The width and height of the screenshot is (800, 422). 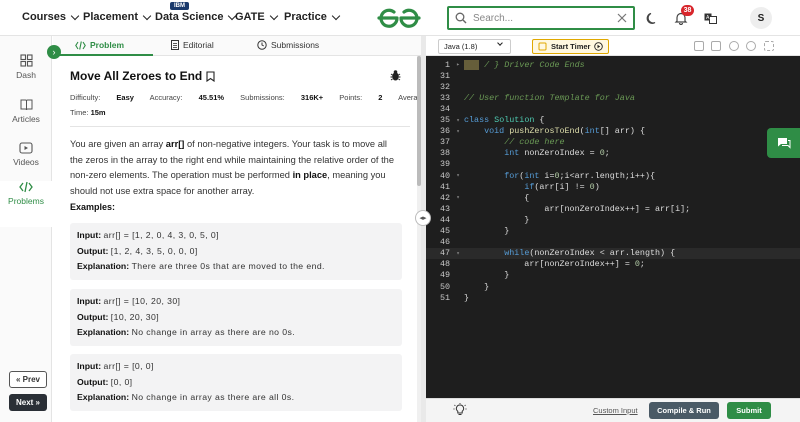 What do you see at coordinates (75, 15) in the screenshot?
I see `chevron-down-icon` at bounding box center [75, 15].